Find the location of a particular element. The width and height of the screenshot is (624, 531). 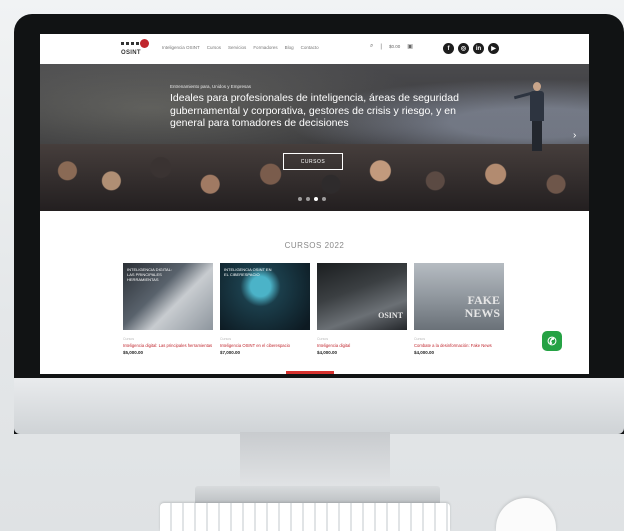

menu-item-contacto: Contacto is located at coordinates (310, 47).